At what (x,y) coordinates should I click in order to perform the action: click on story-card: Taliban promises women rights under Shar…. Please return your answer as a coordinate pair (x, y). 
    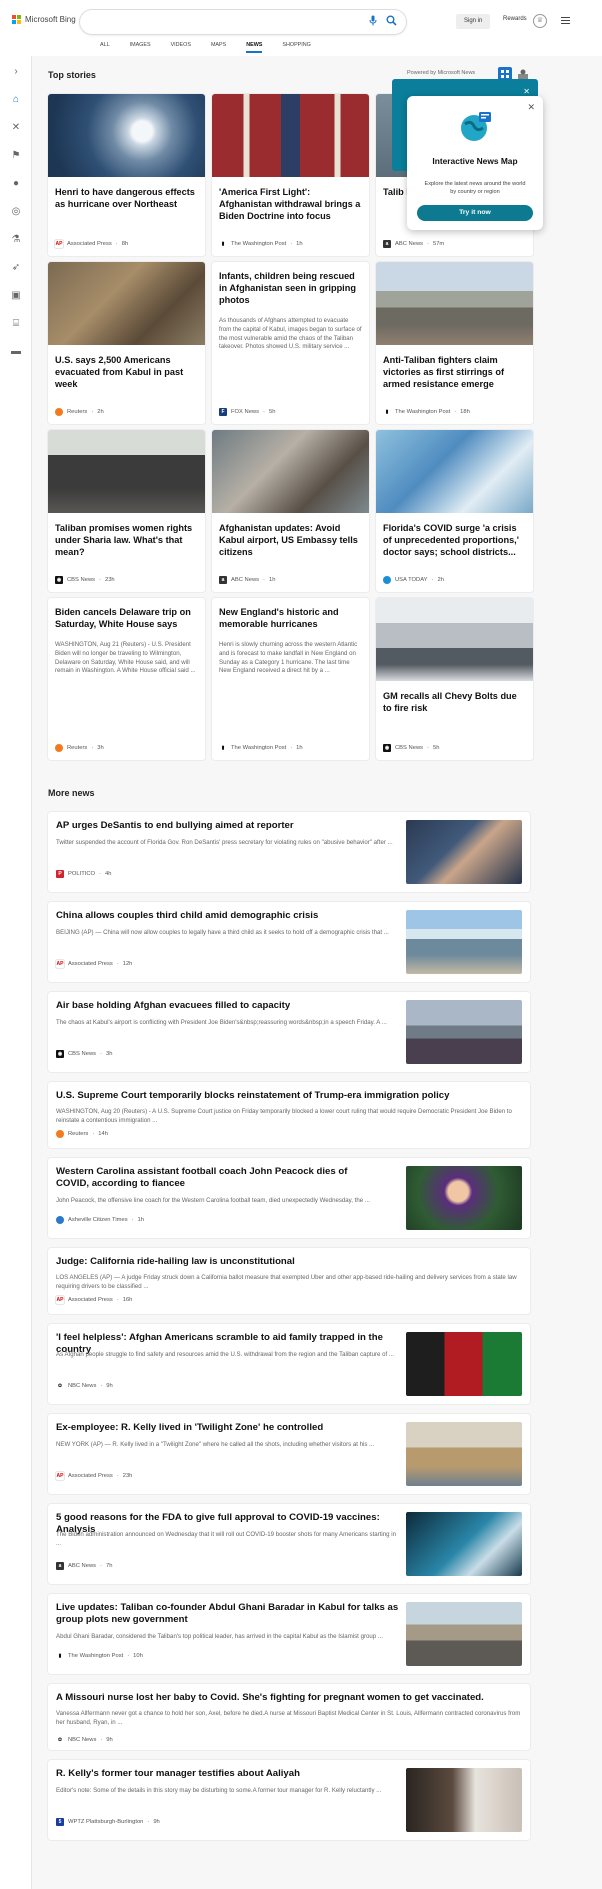
    Looking at the image, I should click on (126, 511).